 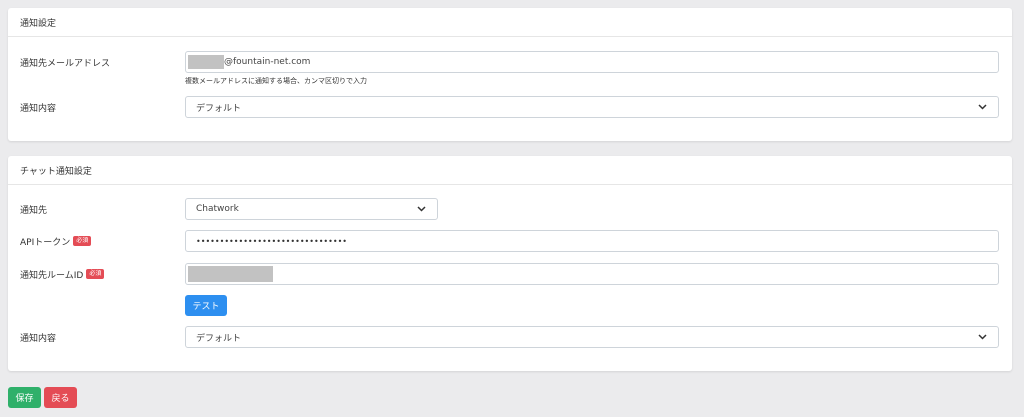 What do you see at coordinates (206, 62) in the screenshot?
I see `redacted-email-local-part` at bounding box center [206, 62].